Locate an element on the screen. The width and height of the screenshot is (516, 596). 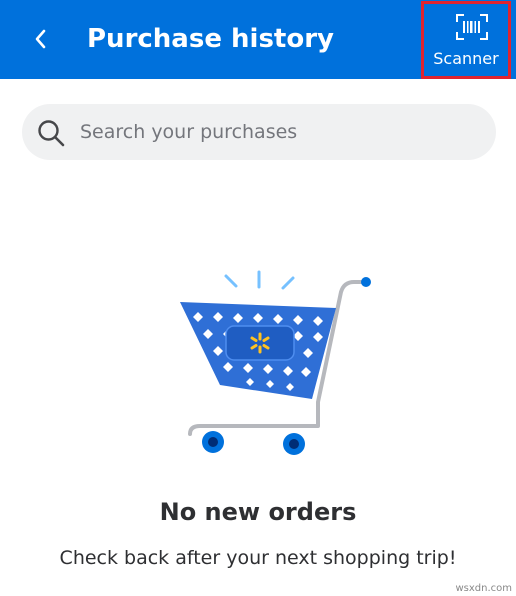
chevron-left-icon is located at coordinates (40, 39).